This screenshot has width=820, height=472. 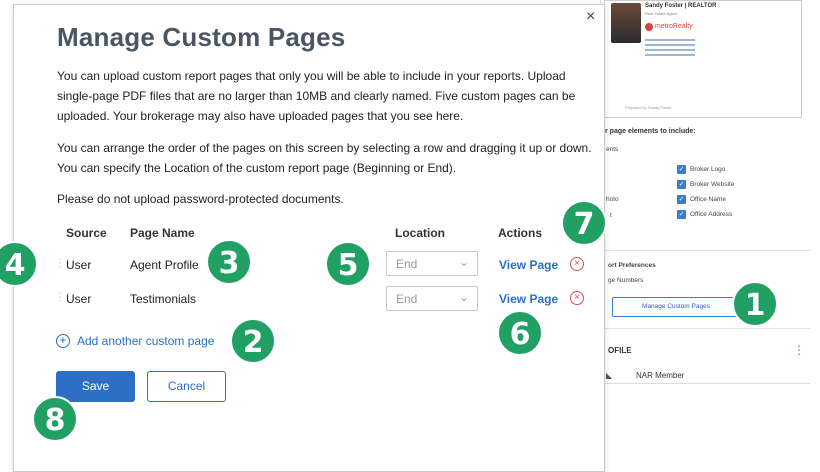 I want to click on callout-badge-2: 2, so click(x=253, y=341).